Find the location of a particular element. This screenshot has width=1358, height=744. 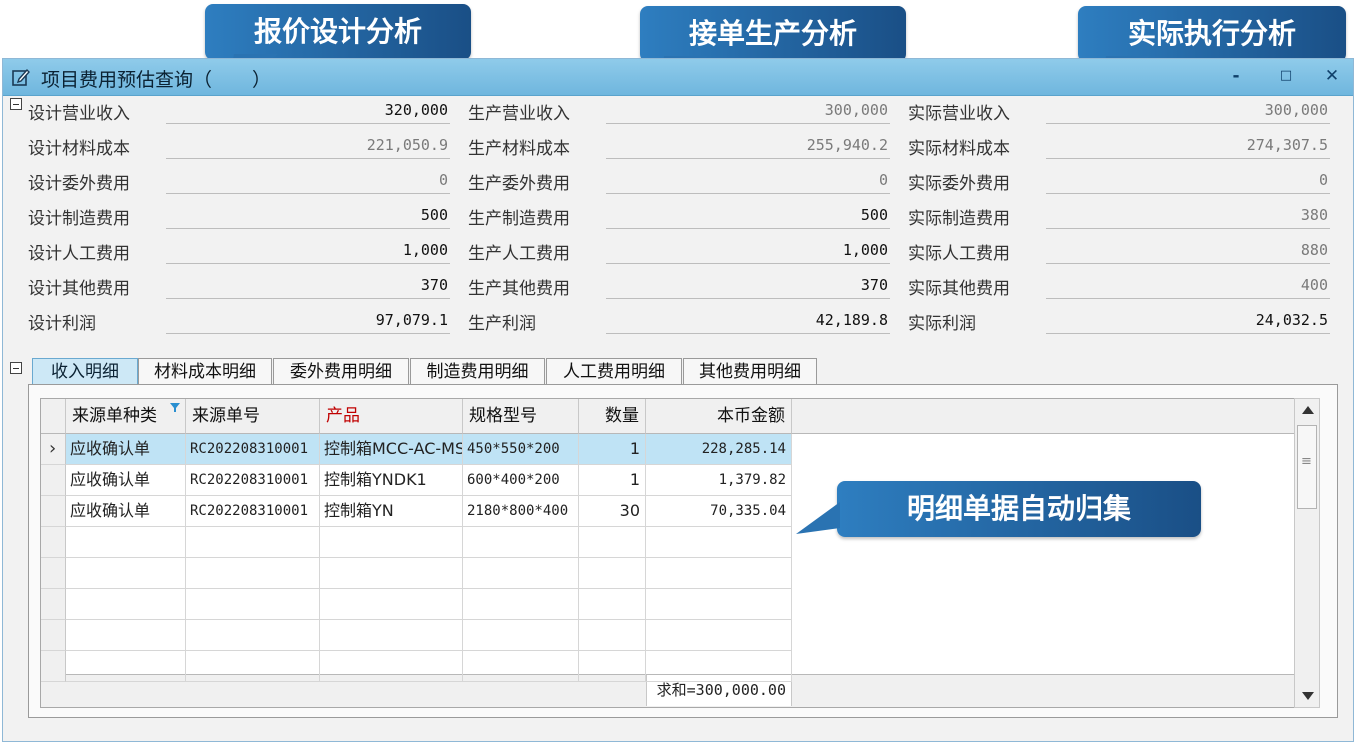

detail-collapse-toggle is located at coordinates (16, 368).